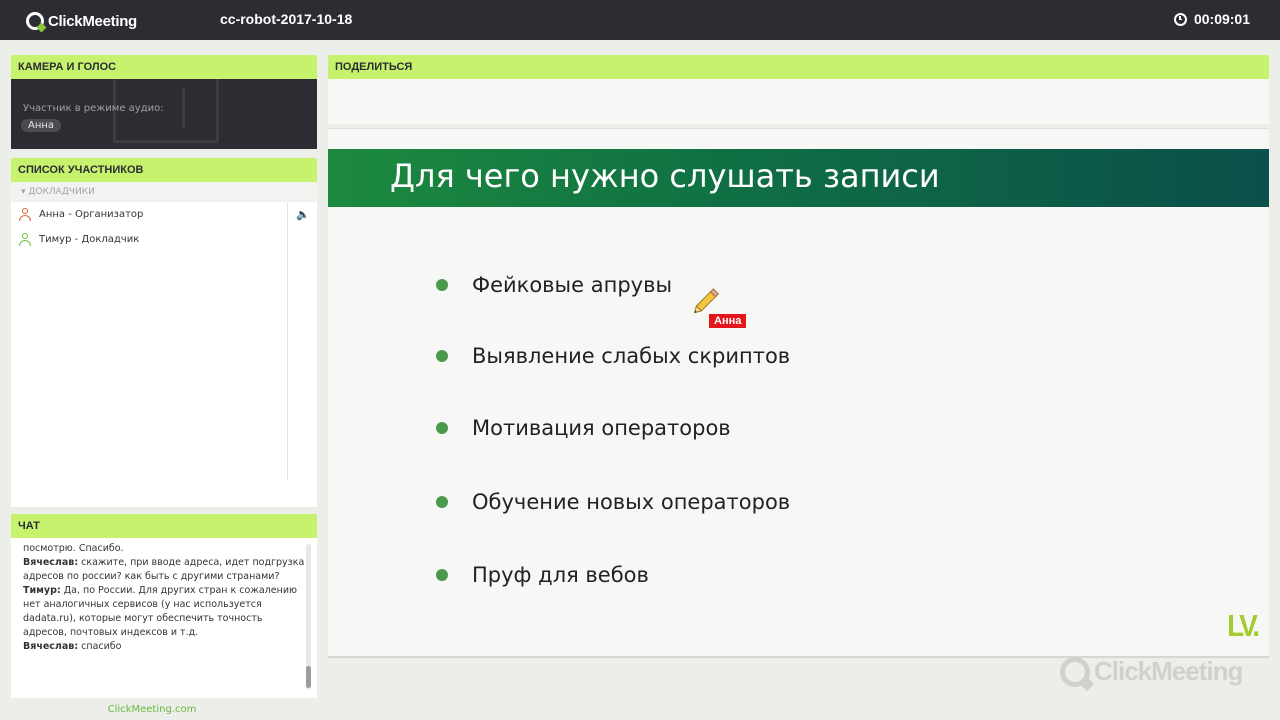 Image resolution: width=1280 pixels, height=720 pixels. What do you see at coordinates (93, 108) in the screenshot?
I see `audio-mode-label: Участник в режиме аудио:` at bounding box center [93, 108].